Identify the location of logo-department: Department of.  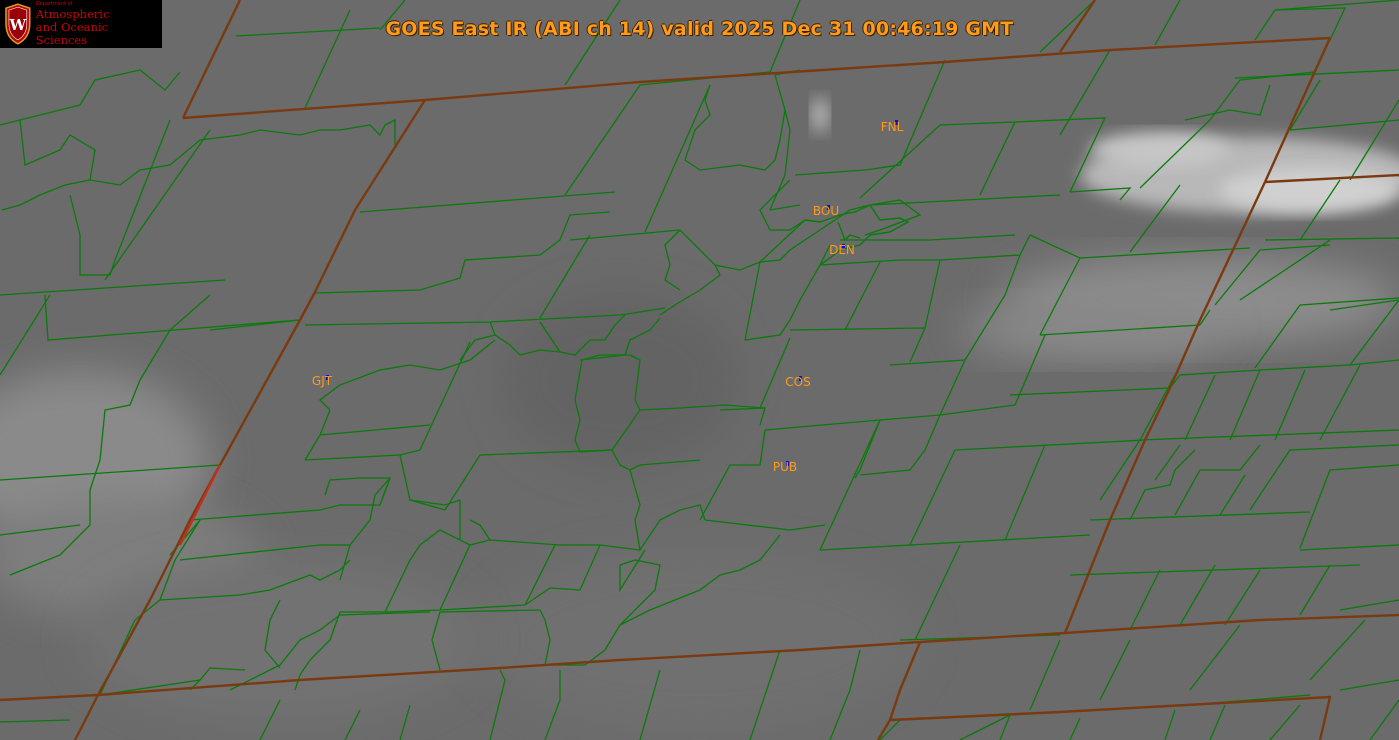
(54, 3).